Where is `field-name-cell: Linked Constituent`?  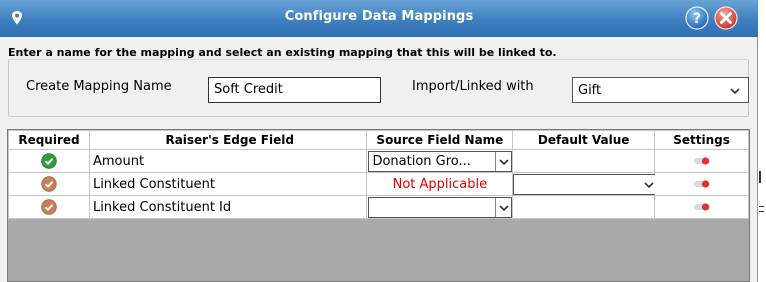 field-name-cell: Linked Constituent is located at coordinates (228, 184).